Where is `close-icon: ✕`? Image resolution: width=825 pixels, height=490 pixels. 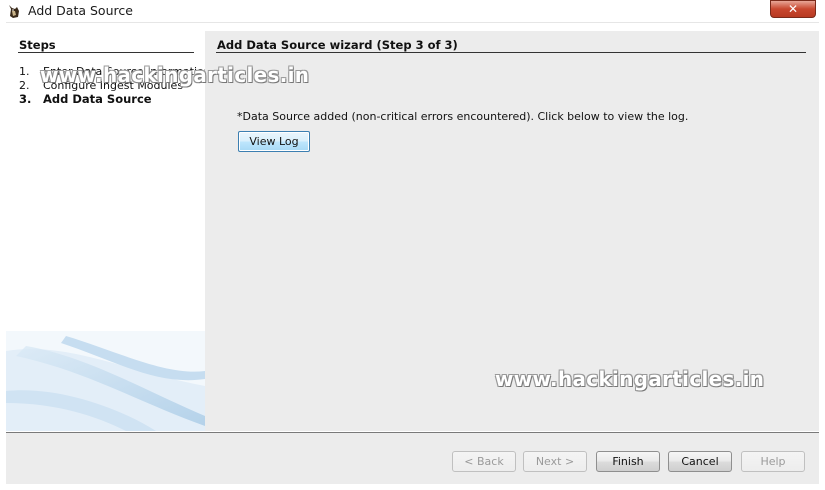
close-icon: ✕ is located at coordinates (793, 9).